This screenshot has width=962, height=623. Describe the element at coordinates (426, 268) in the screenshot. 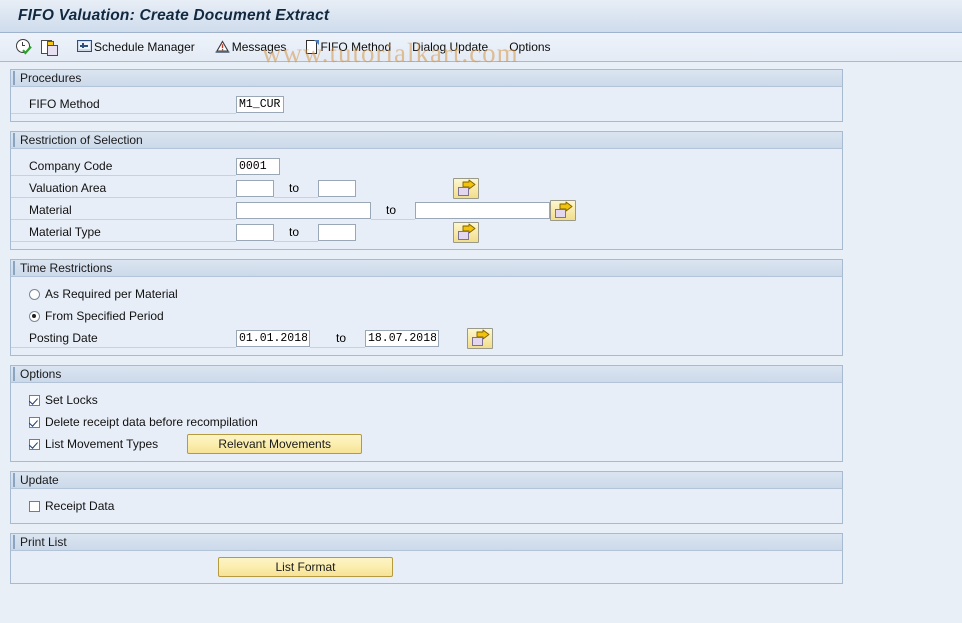

I see `panel-time-restrictions-header: Time Restrictions` at that location.